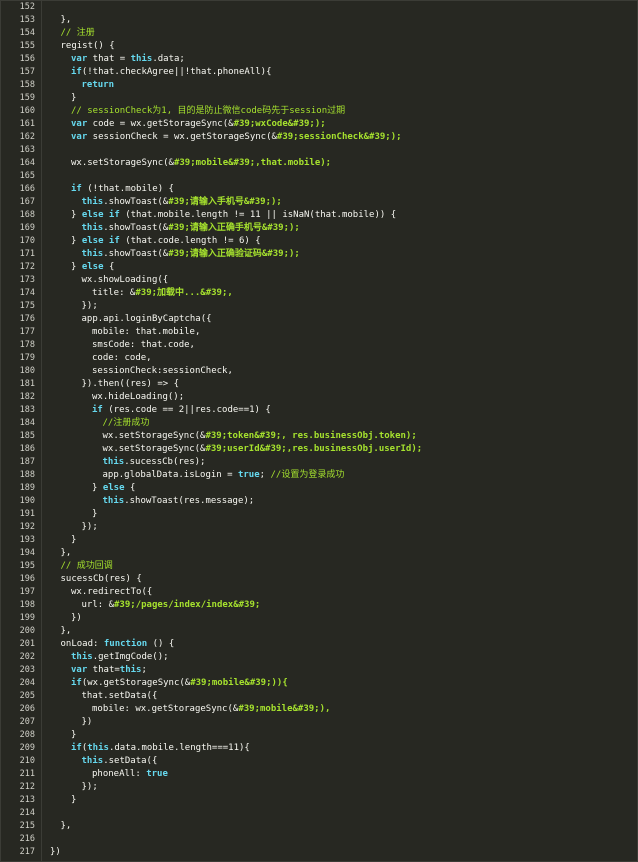 The width and height of the screenshot is (638, 862). What do you see at coordinates (319, 423) in the screenshot?
I see `code-line: 184 //注册成功` at bounding box center [319, 423].